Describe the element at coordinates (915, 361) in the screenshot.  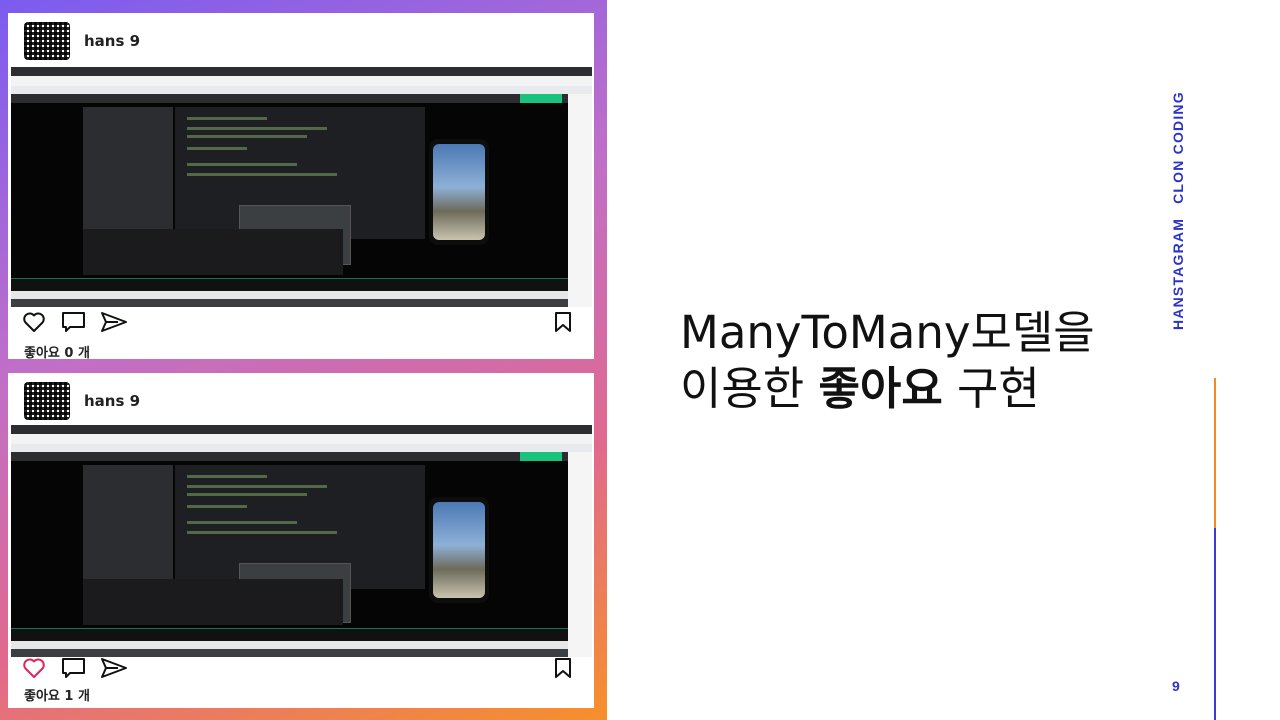
I see `slide-title: ManyToMany모델을 이용한 좋아요 구현` at that location.